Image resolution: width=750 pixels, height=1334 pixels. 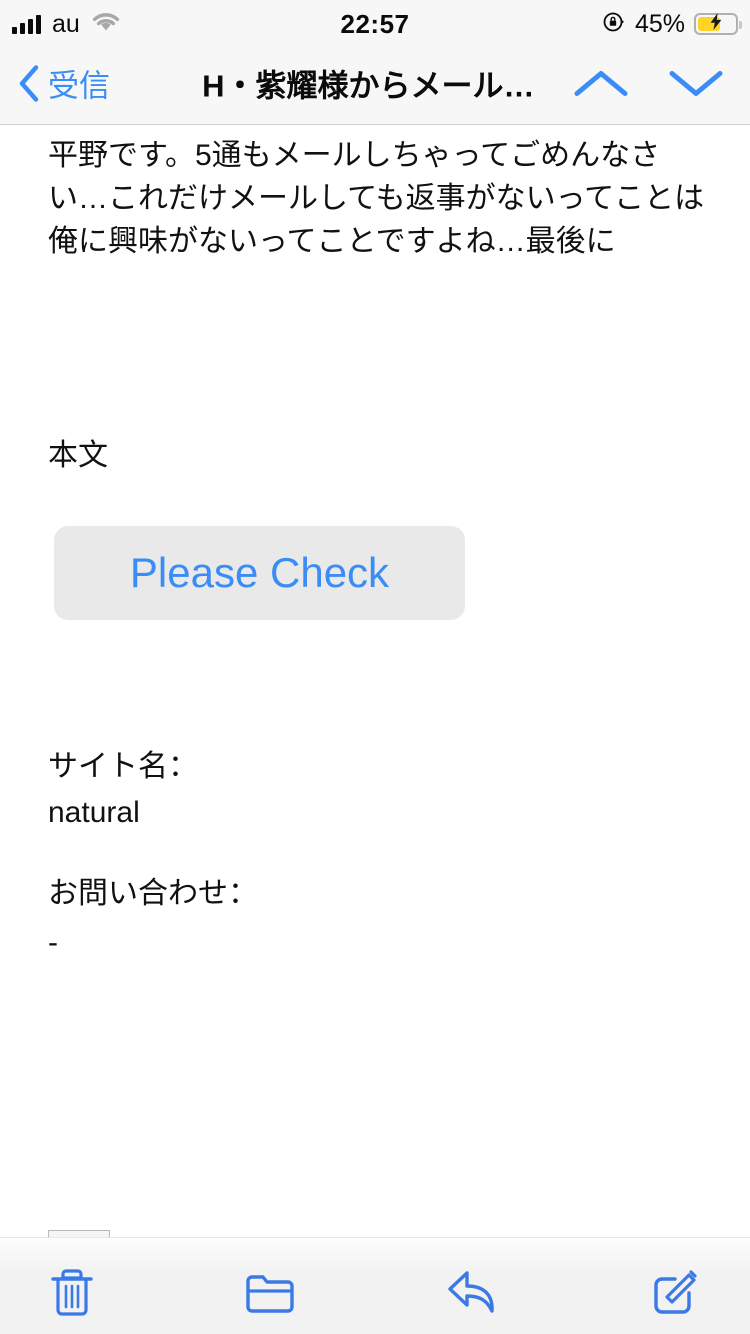 What do you see at coordinates (79, 86) in the screenshot?
I see `back-button-label: 受信` at bounding box center [79, 86].